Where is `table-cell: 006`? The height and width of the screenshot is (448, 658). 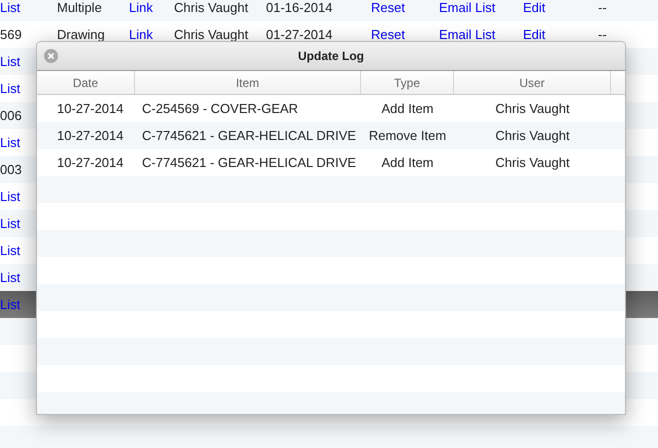
table-cell: 006 is located at coordinates (11, 115).